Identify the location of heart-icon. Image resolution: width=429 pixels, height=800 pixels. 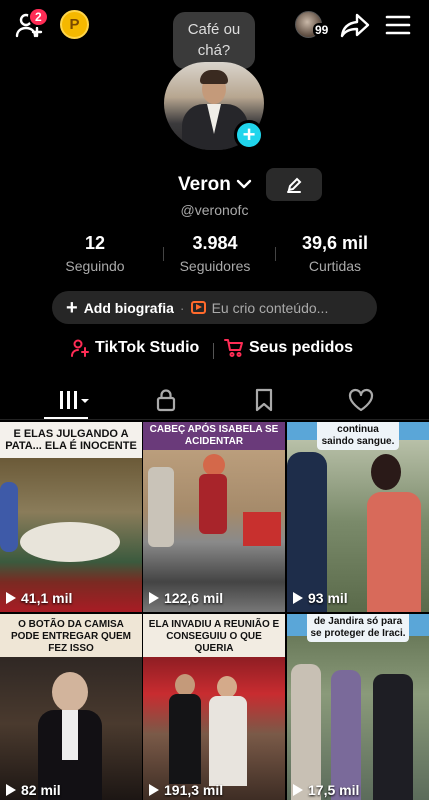
(360, 400).